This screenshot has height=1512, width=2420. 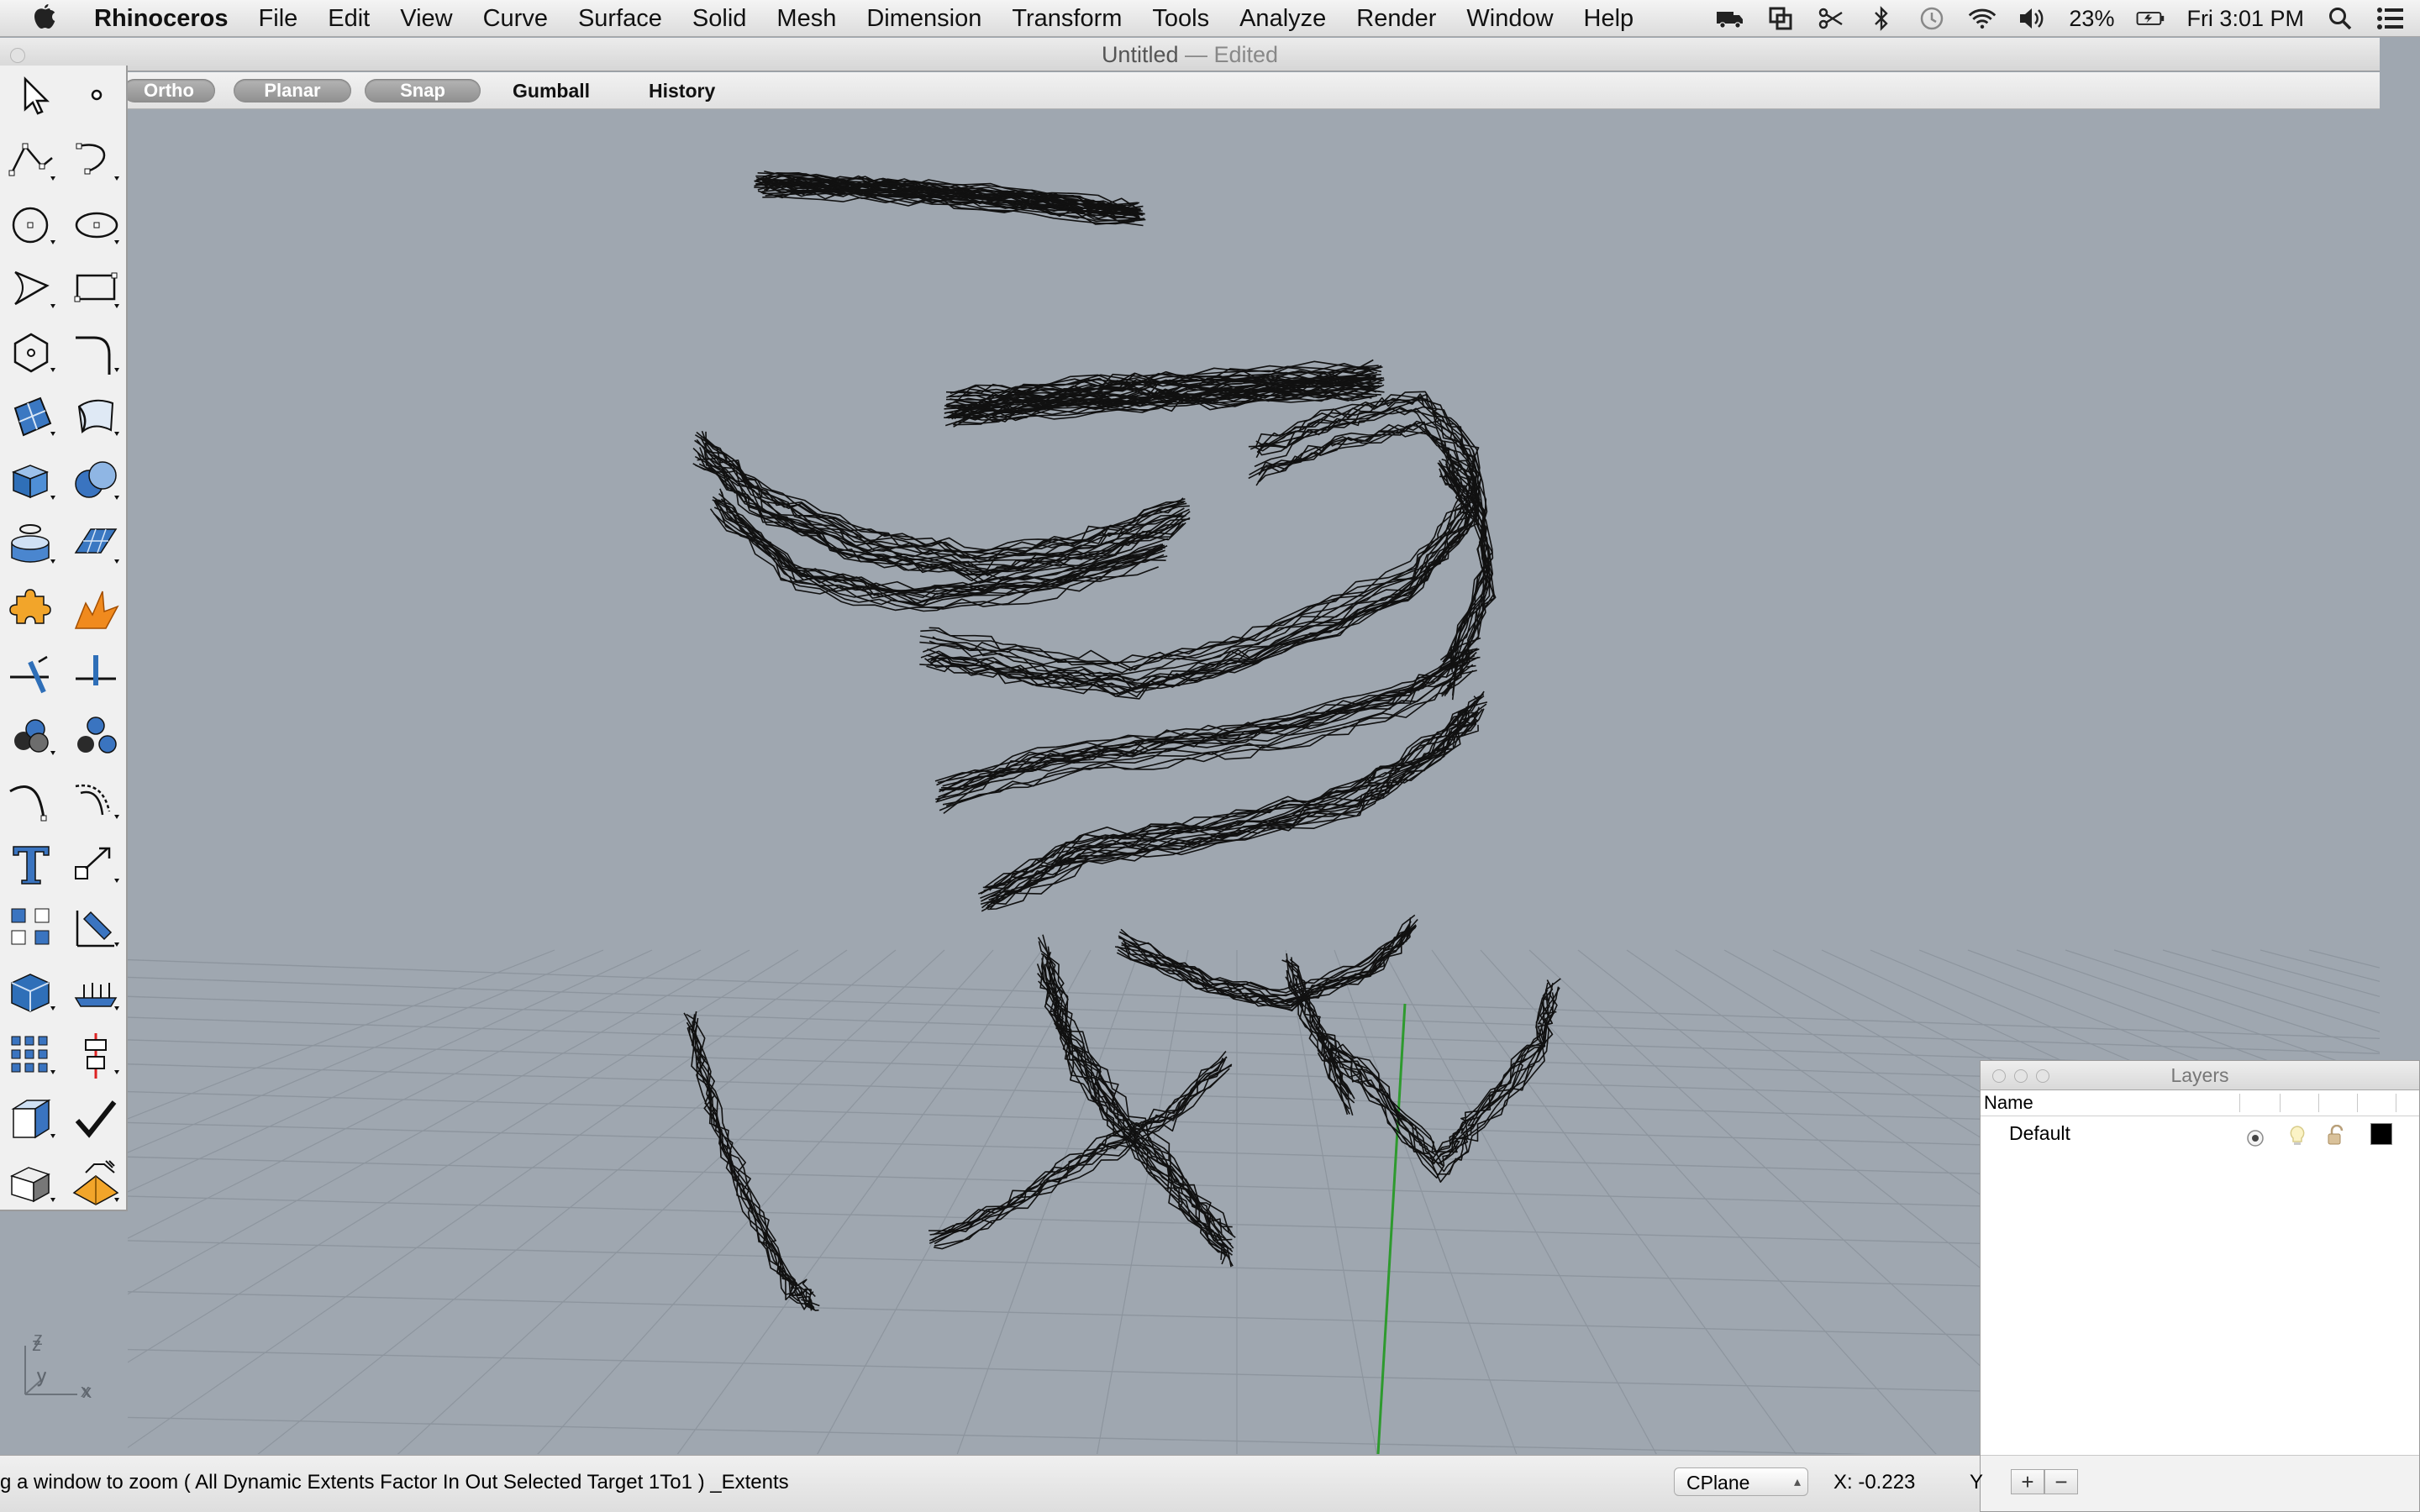 I want to click on explode-icon, so click(x=96, y=609).